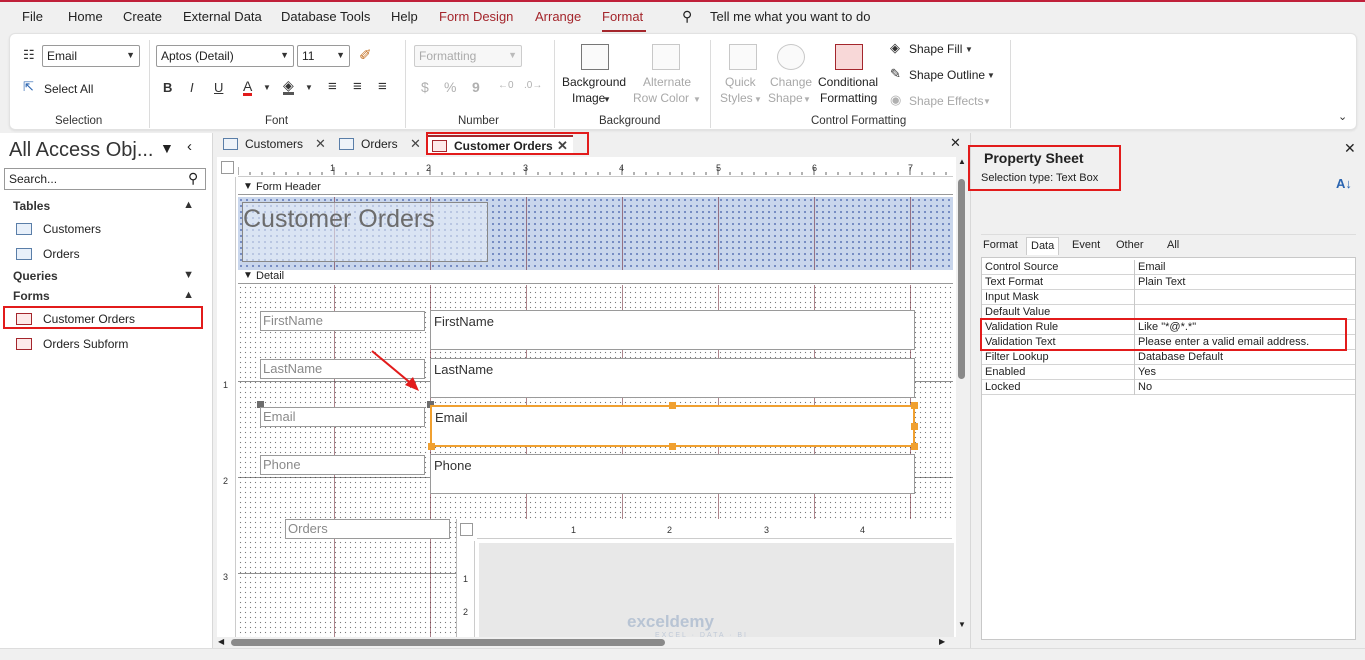  What do you see at coordinates (142, 16) in the screenshot?
I see `menu-create: Create` at bounding box center [142, 16].